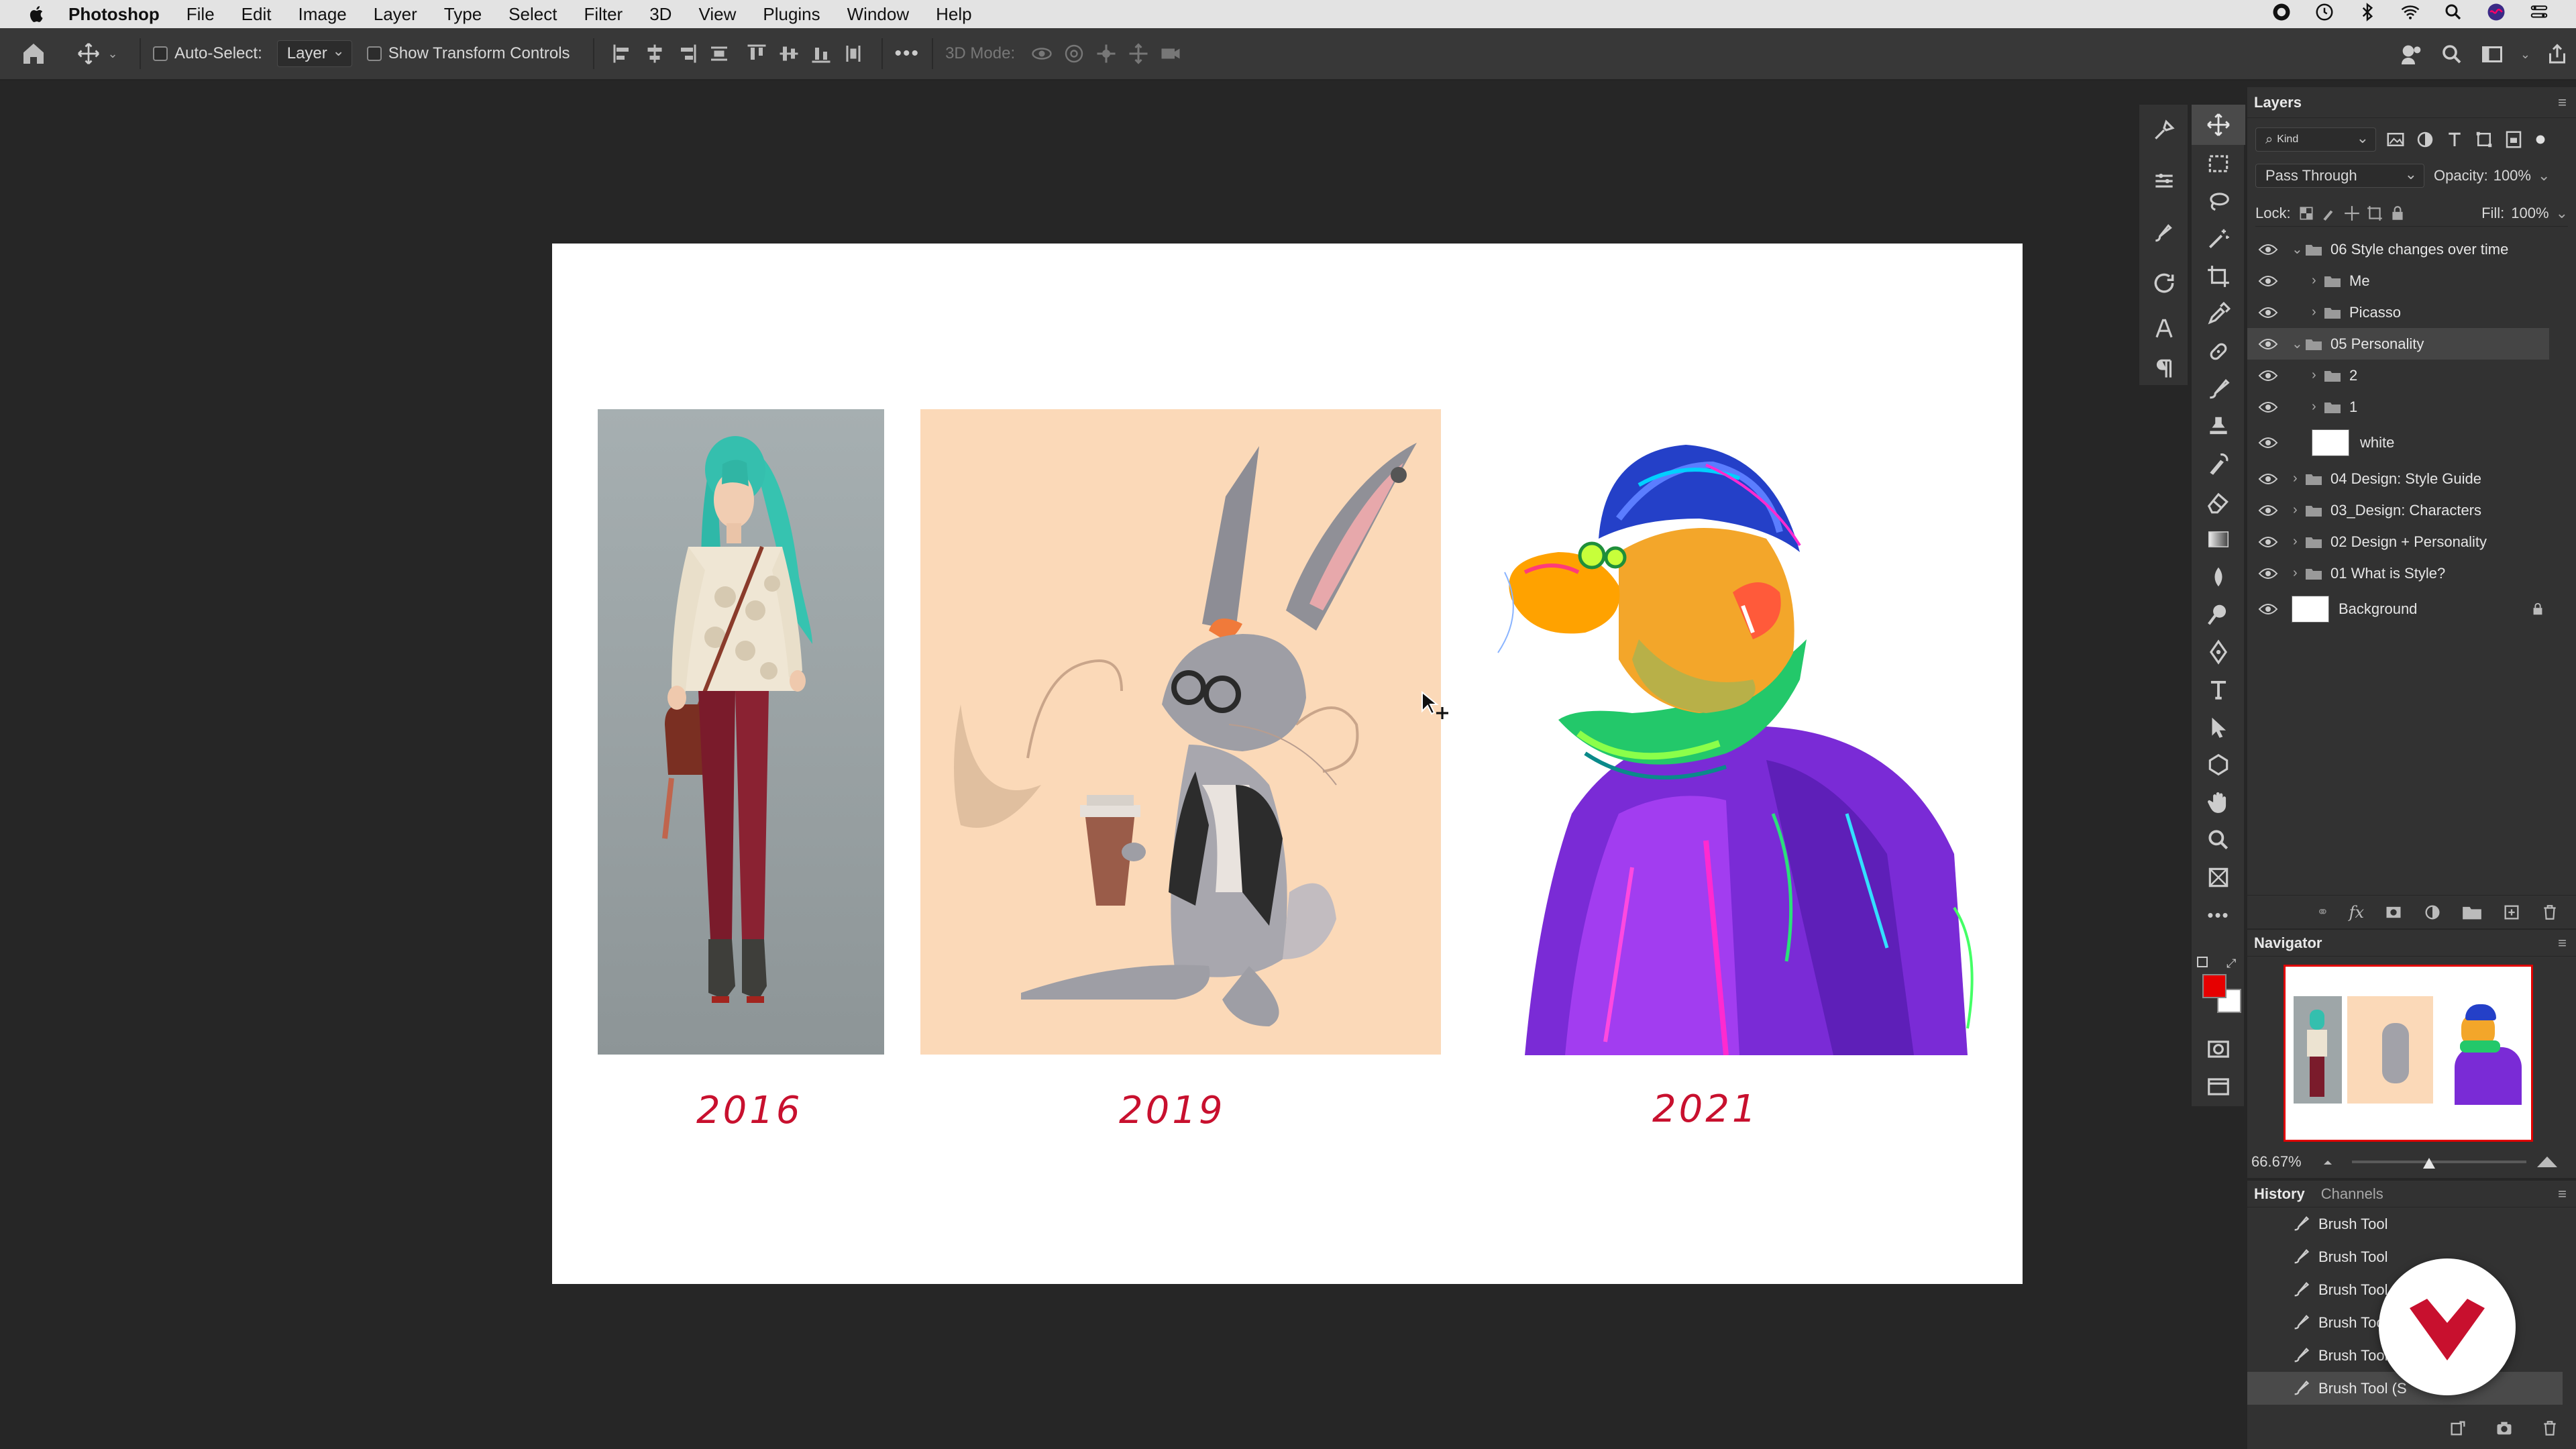  Describe the element at coordinates (2550, 1428) in the screenshot. I see `delete-state-icon` at that location.